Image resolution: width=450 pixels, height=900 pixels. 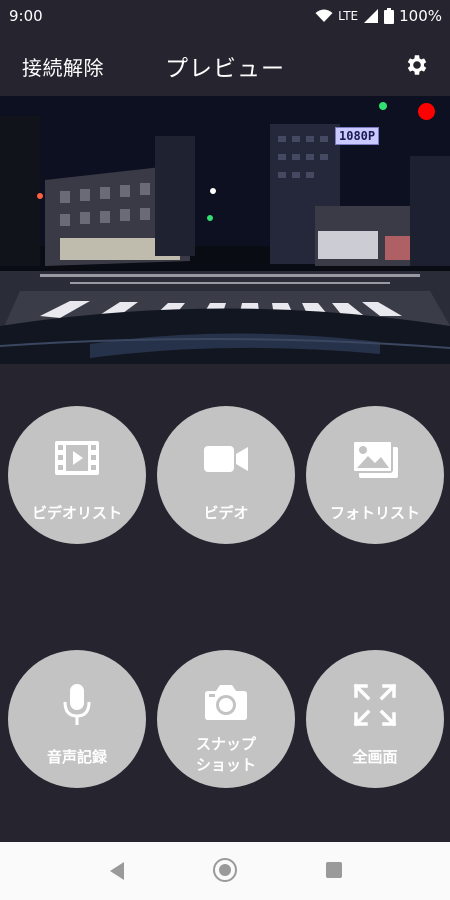 I want to click on battery-icon, so click(x=389, y=16).